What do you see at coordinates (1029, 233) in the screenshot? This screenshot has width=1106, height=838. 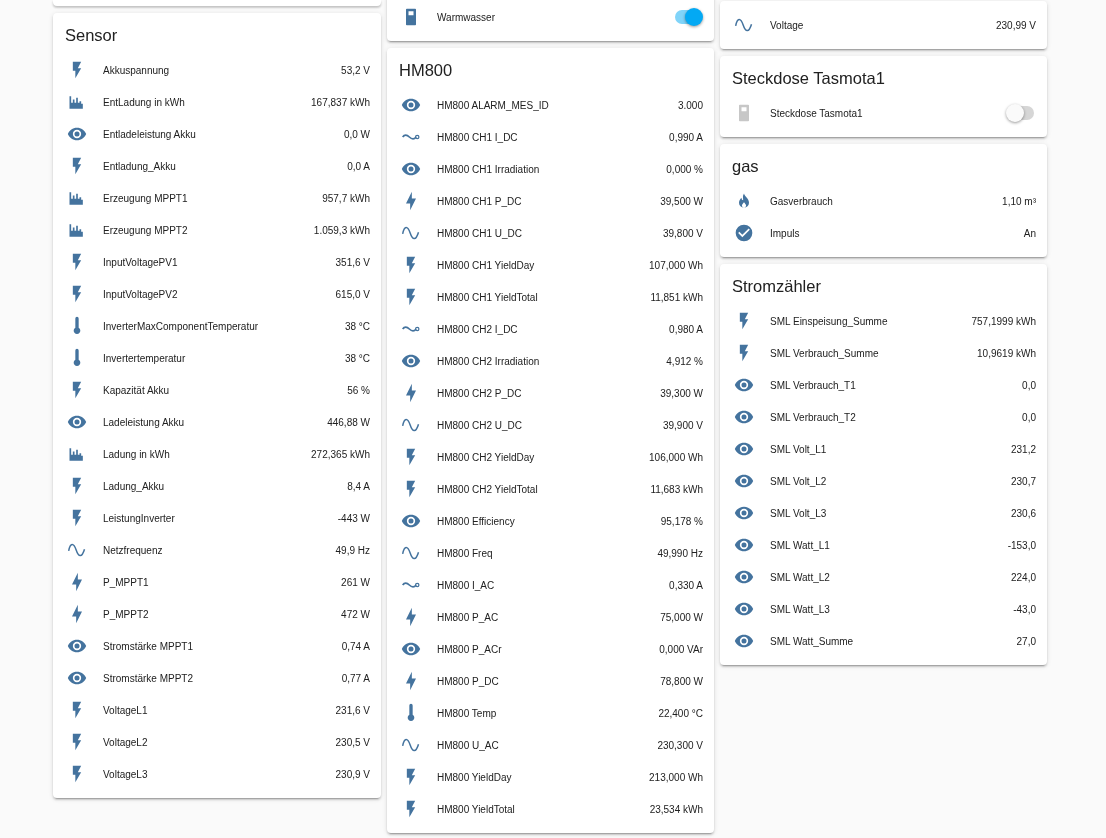 I see `entity-value: An` at bounding box center [1029, 233].